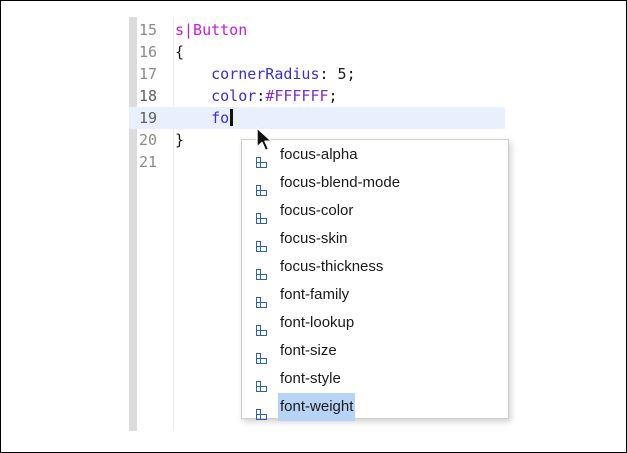 Image resolution: width=627 pixels, height=453 pixels. What do you see at coordinates (333, 96) in the screenshot?
I see `code-token: ;` at bounding box center [333, 96].